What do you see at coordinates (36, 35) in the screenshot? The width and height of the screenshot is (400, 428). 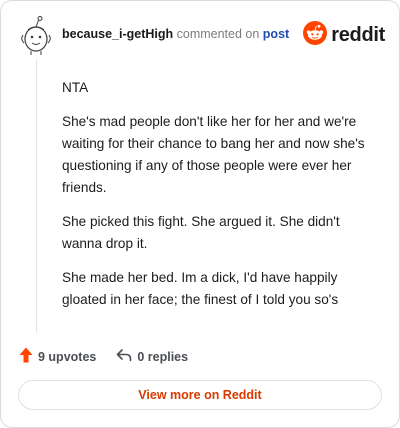 I see `snoo-avatar-icon` at bounding box center [36, 35].